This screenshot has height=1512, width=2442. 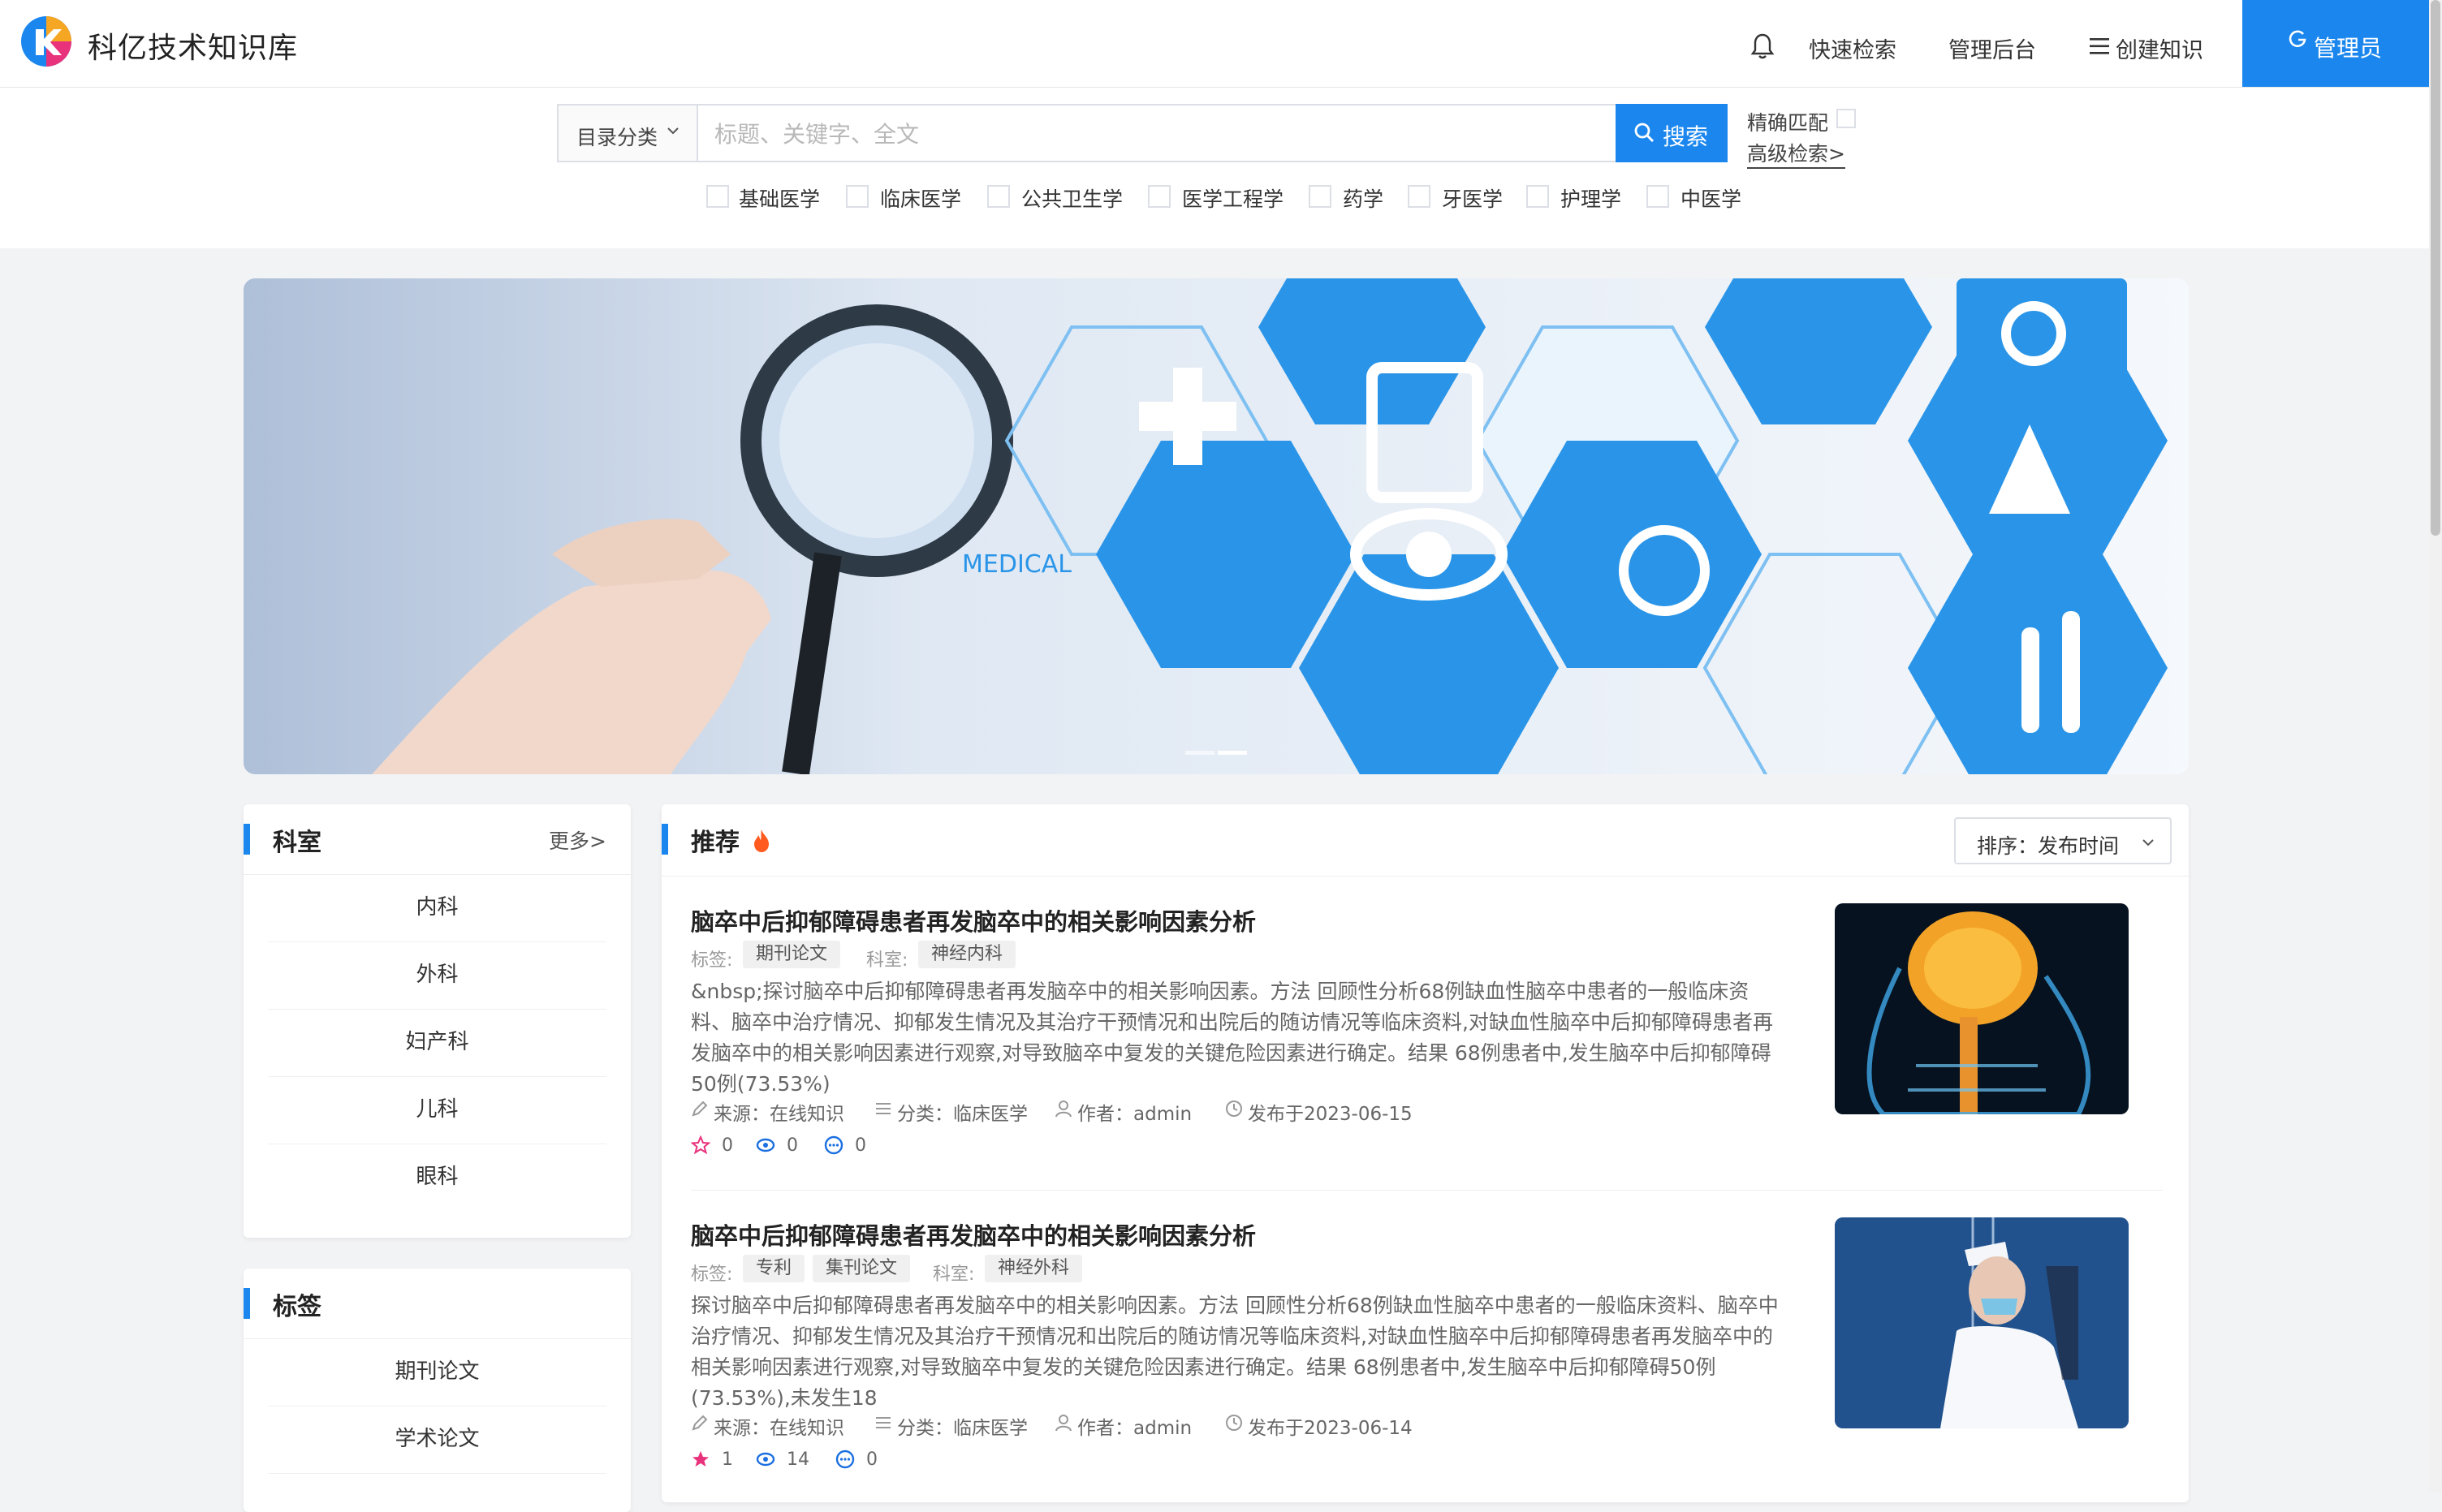 What do you see at coordinates (715, 843) in the screenshot?
I see `recommend-title: 推荐` at bounding box center [715, 843].